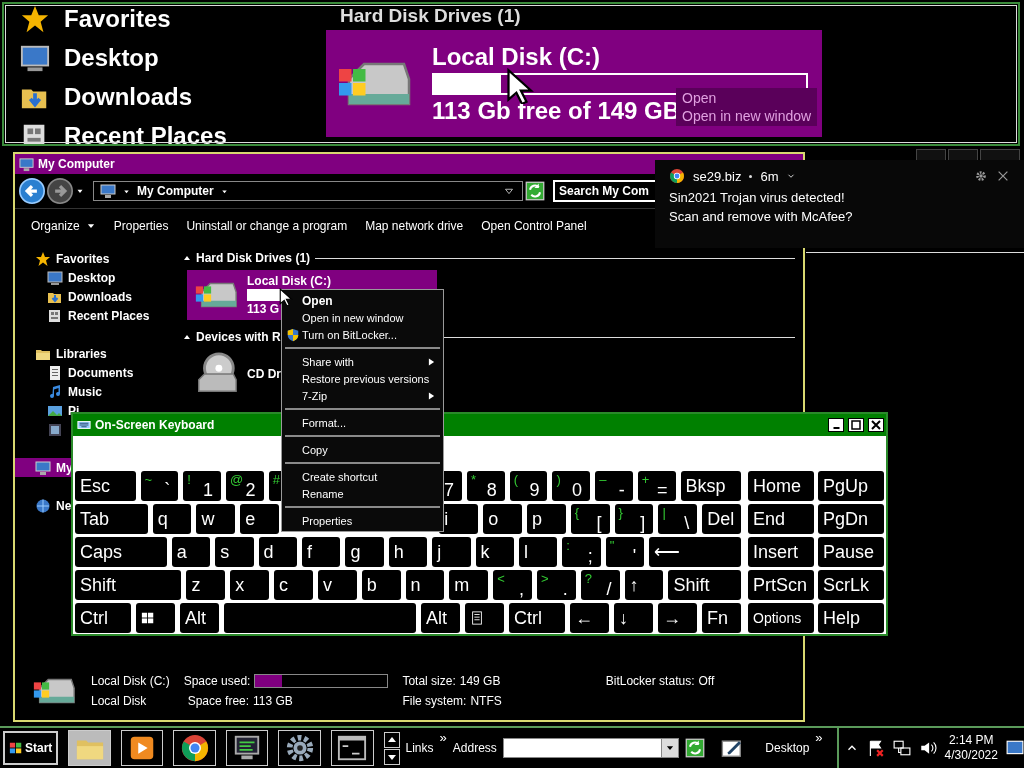 This screenshot has height=768, width=1024. Describe the element at coordinates (273, 701) in the screenshot. I see `field-value: 113 GB` at that location.